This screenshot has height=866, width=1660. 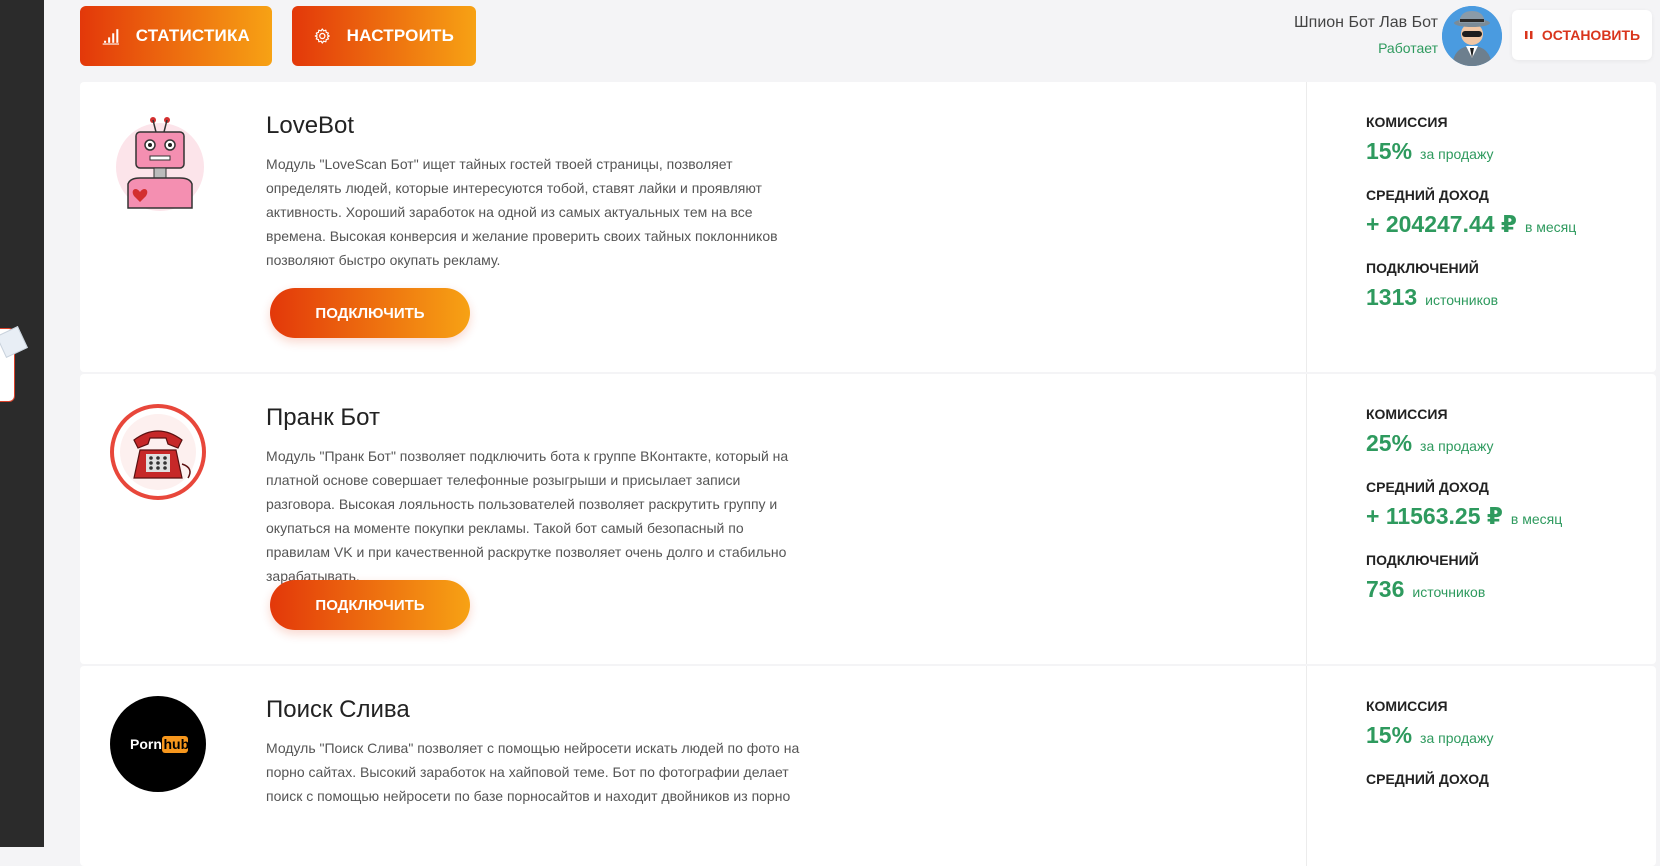 What do you see at coordinates (1366, 22) in the screenshot?
I see `bot-name: Шпион Бот Лав Бот` at bounding box center [1366, 22].